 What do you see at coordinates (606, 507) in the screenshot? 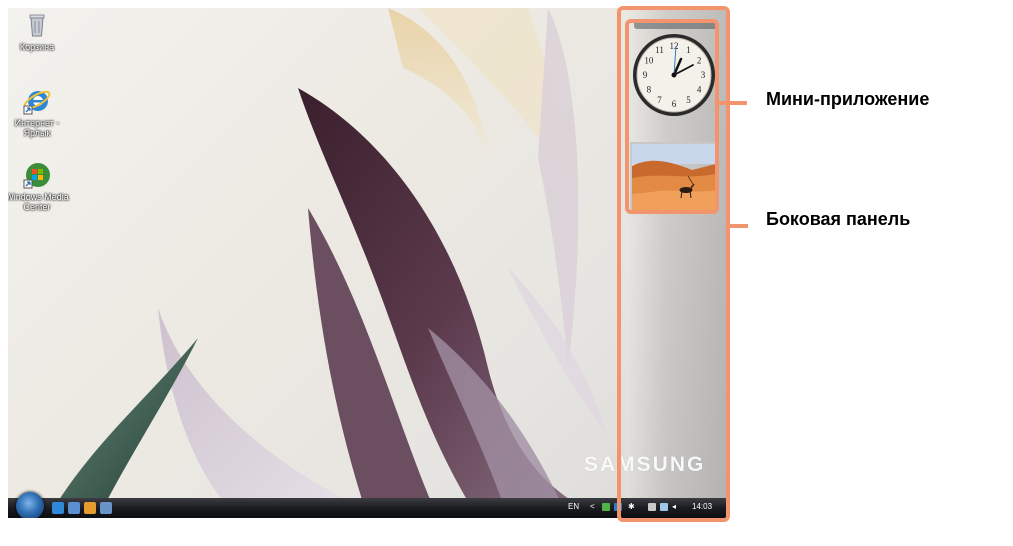
I see `security-icon` at bounding box center [606, 507].